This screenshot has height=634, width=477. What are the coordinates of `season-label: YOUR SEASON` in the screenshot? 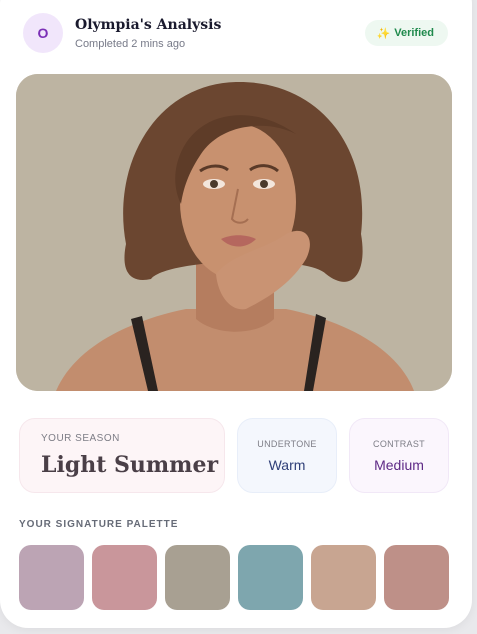 It's located at (80, 438).